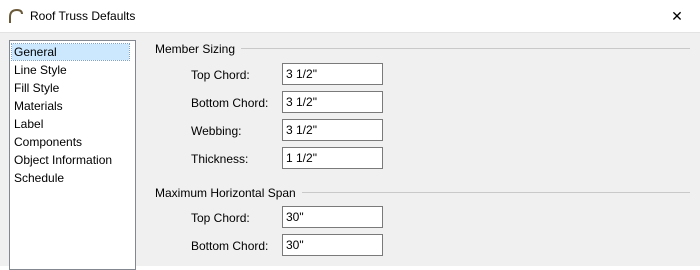  I want to click on max-span-group-title: Maximum Horizontal Span, so click(228, 193).